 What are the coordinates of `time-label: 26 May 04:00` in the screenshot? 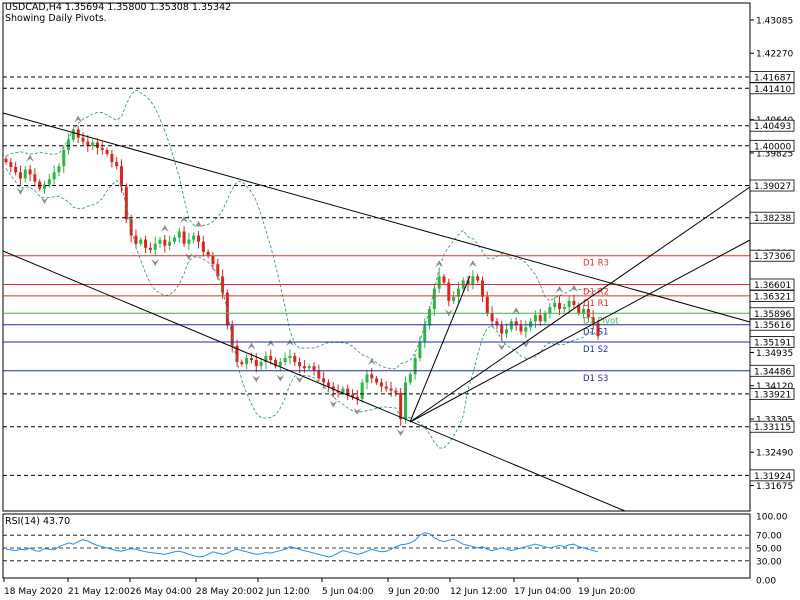 It's located at (161, 592).